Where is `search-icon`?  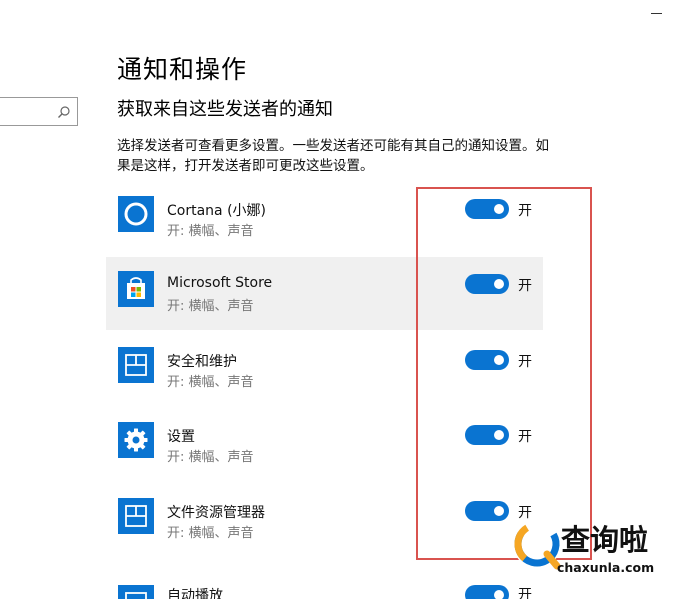
search-icon is located at coordinates (64, 112).